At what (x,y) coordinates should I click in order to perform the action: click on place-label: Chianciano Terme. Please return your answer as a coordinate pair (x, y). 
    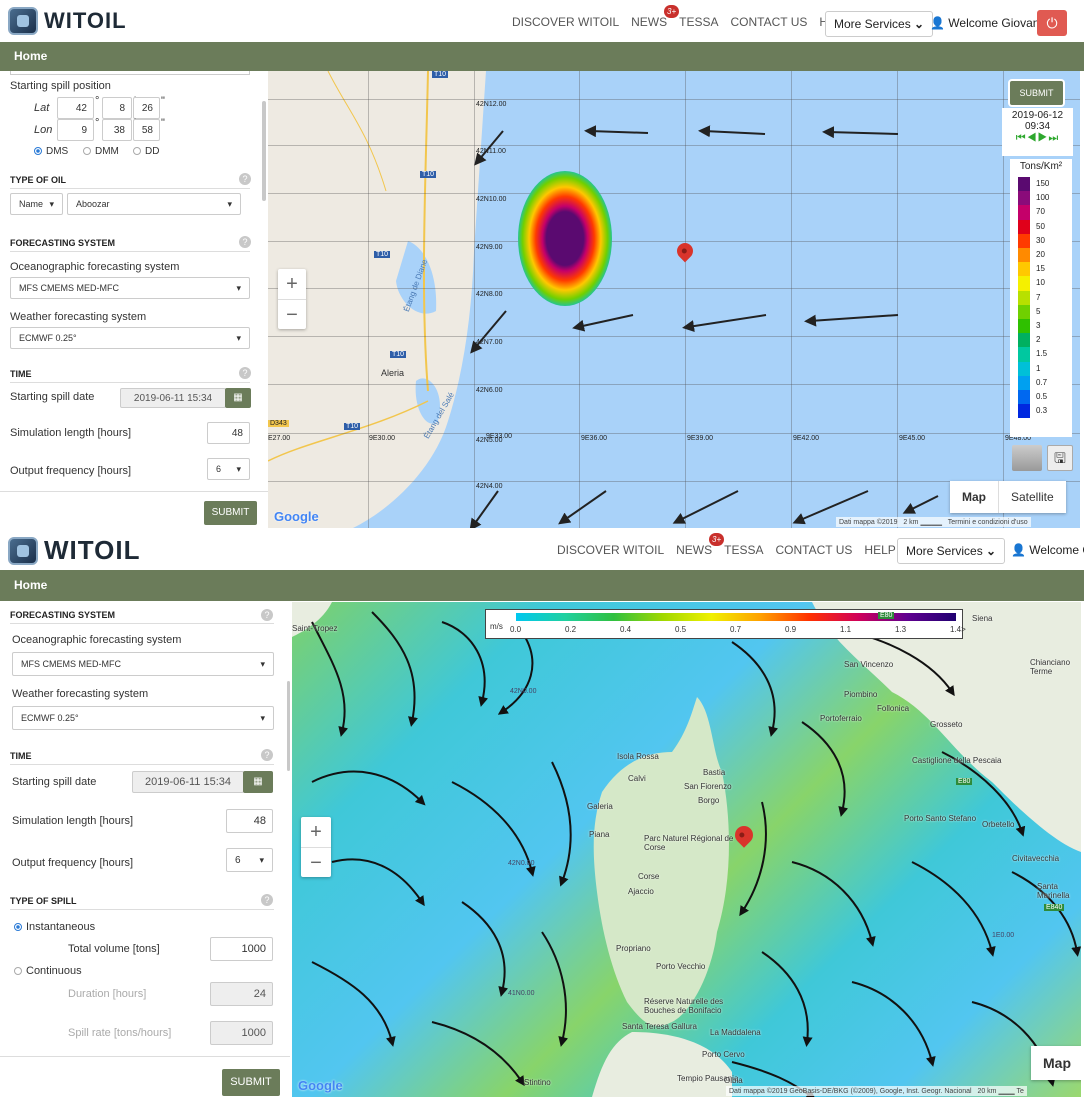
    Looking at the image, I should click on (1050, 667).